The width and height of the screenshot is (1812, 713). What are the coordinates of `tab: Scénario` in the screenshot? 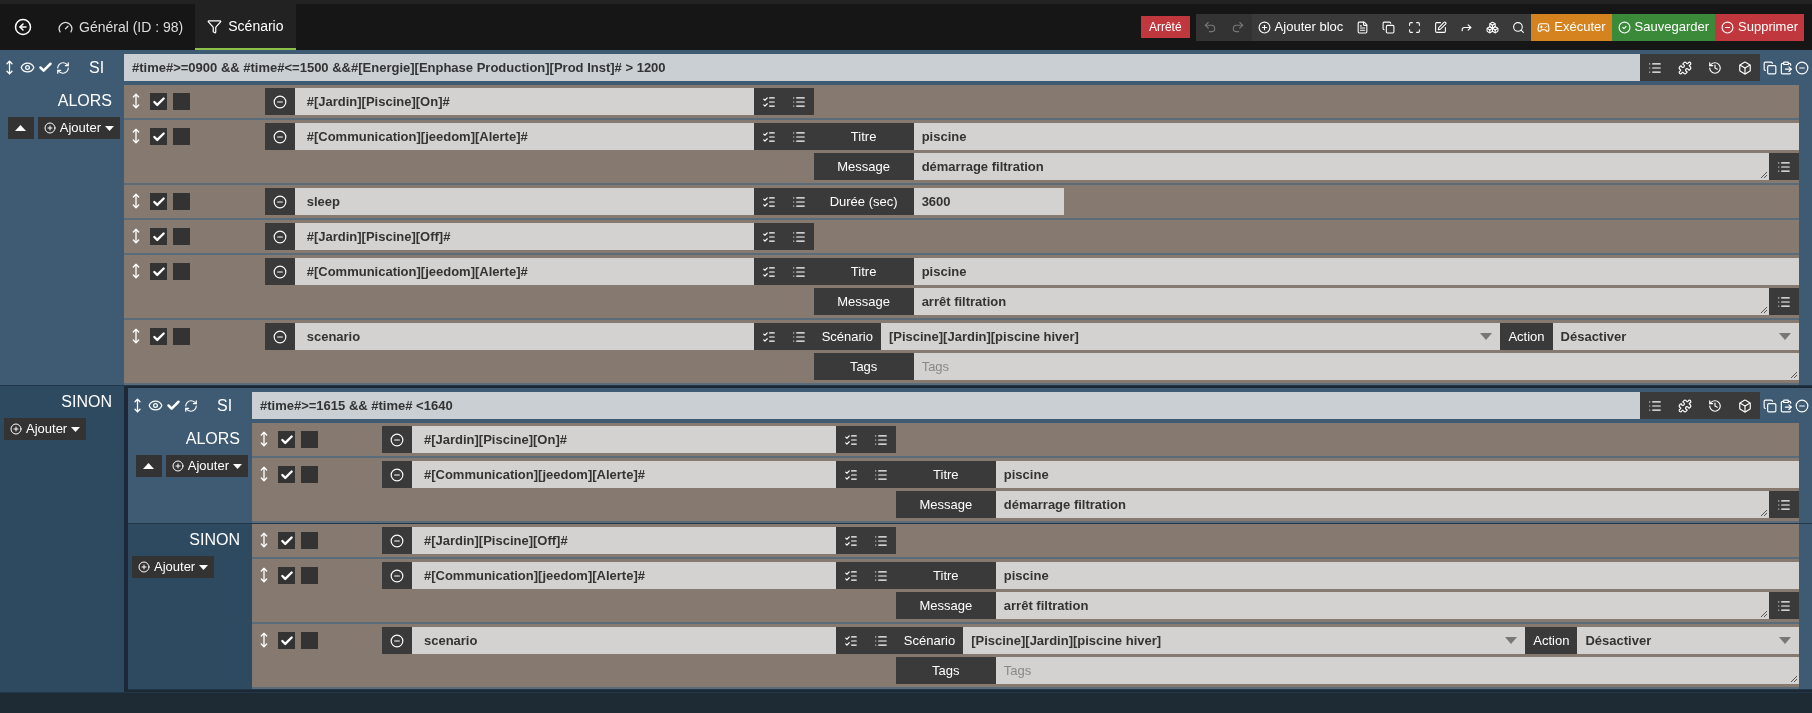 It's located at (245, 27).